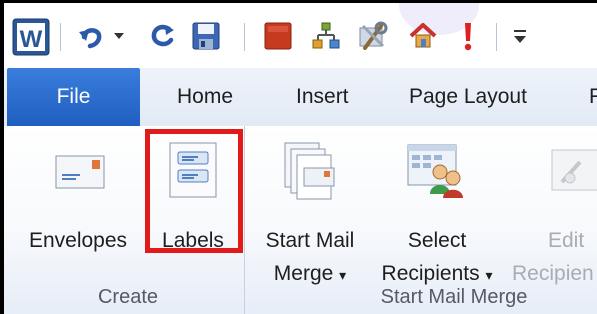 Image resolution: width=597 pixels, height=314 pixels. I want to click on tools-icon, so click(373, 36).